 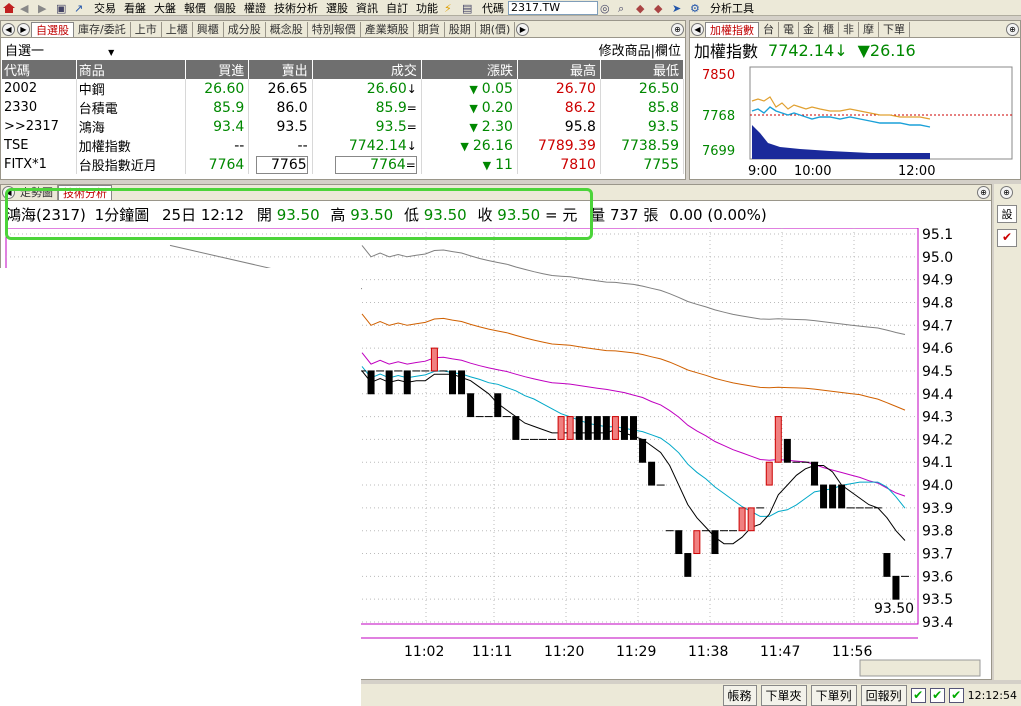 I want to click on watch-name: 鴻海, so click(x=131, y=126).